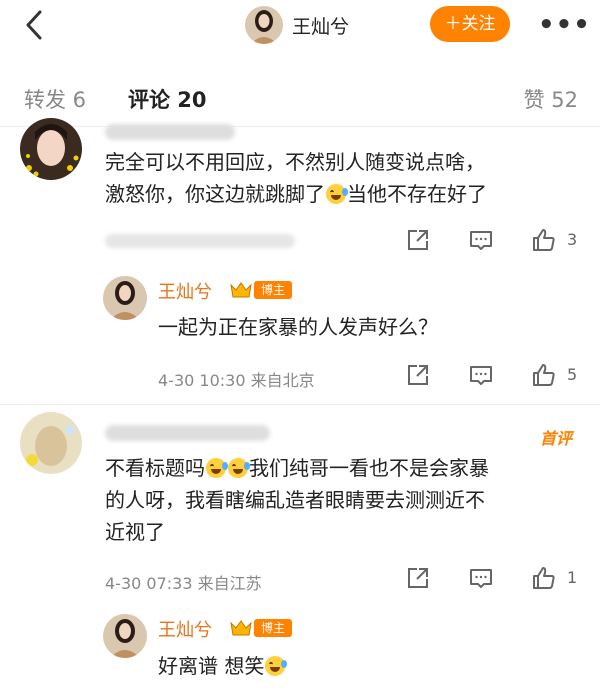 The width and height of the screenshot is (600, 697). Describe the element at coordinates (572, 577) in the screenshot. I see `like-count: 1` at that location.